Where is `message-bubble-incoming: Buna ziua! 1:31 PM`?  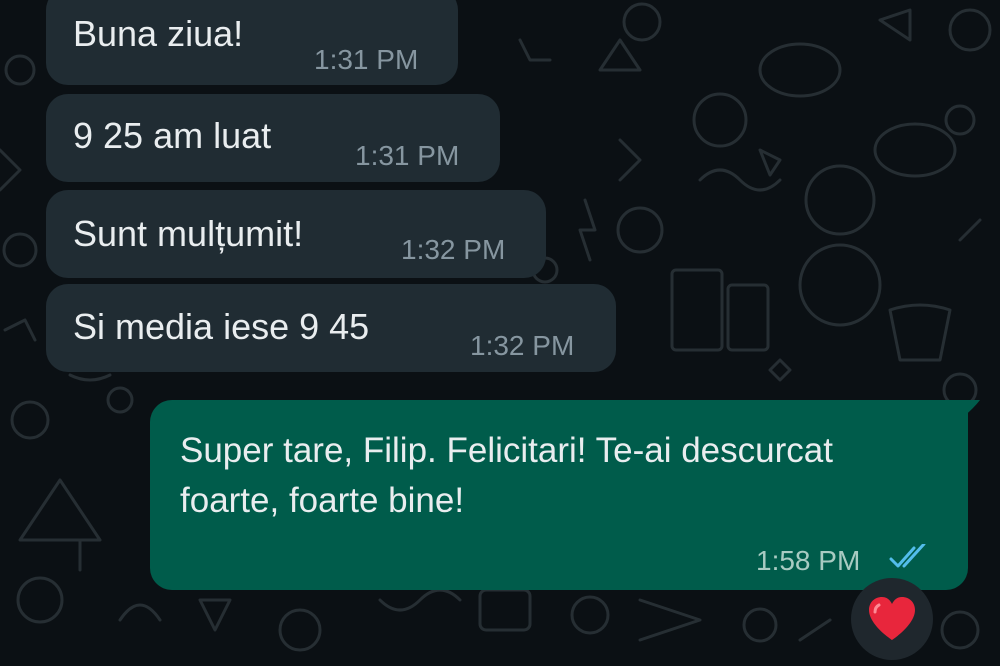
message-bubble-incoming: Buna ziua! 1:31 PM is located at coordinates (252, 42).